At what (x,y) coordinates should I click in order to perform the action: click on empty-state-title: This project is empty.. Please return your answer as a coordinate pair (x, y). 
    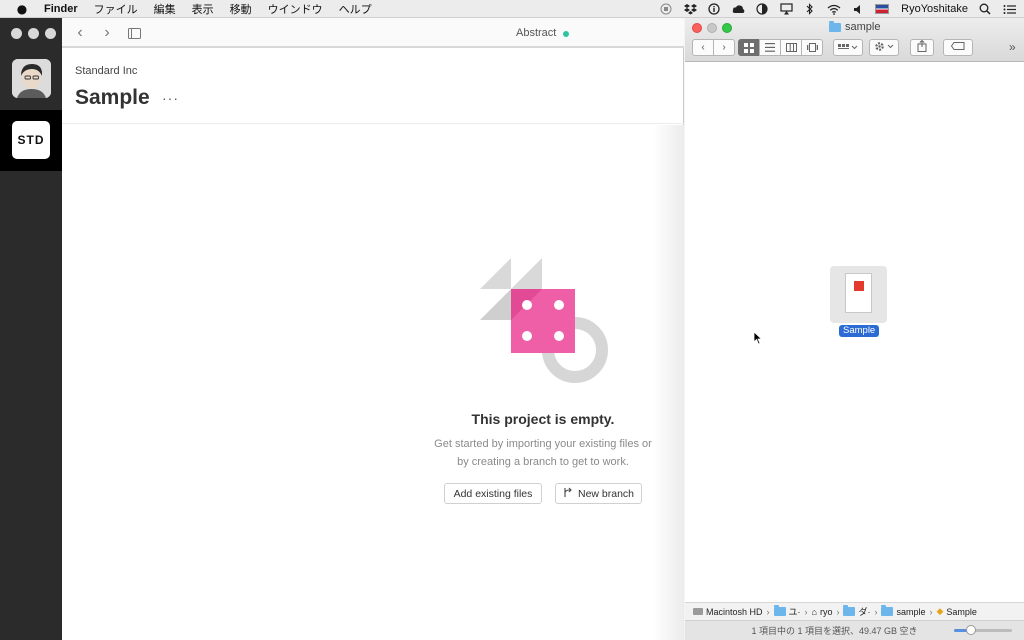
    Looking at the image, I should click on (543, 419).